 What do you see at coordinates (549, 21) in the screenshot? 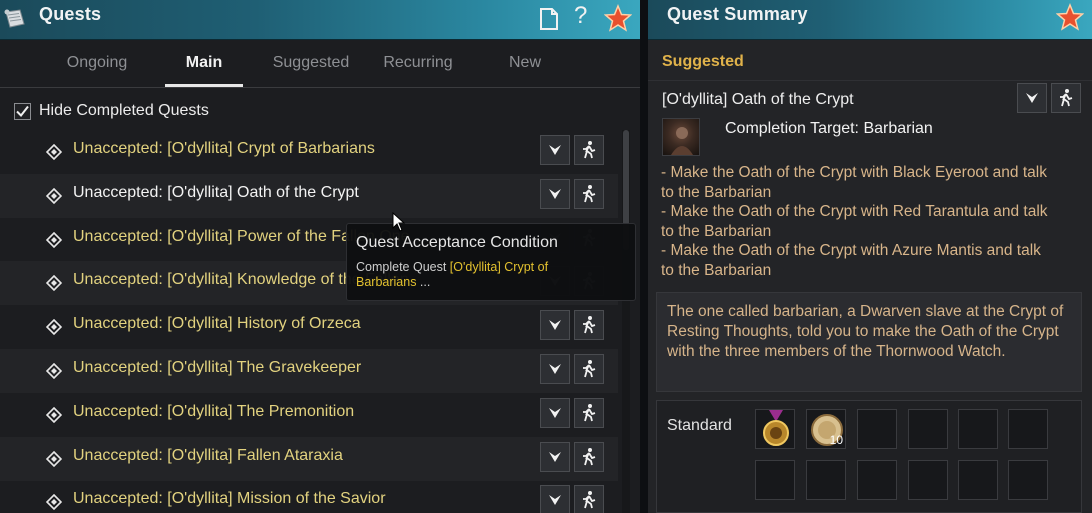
I see `document-icon` at bounding box center [549, 21].